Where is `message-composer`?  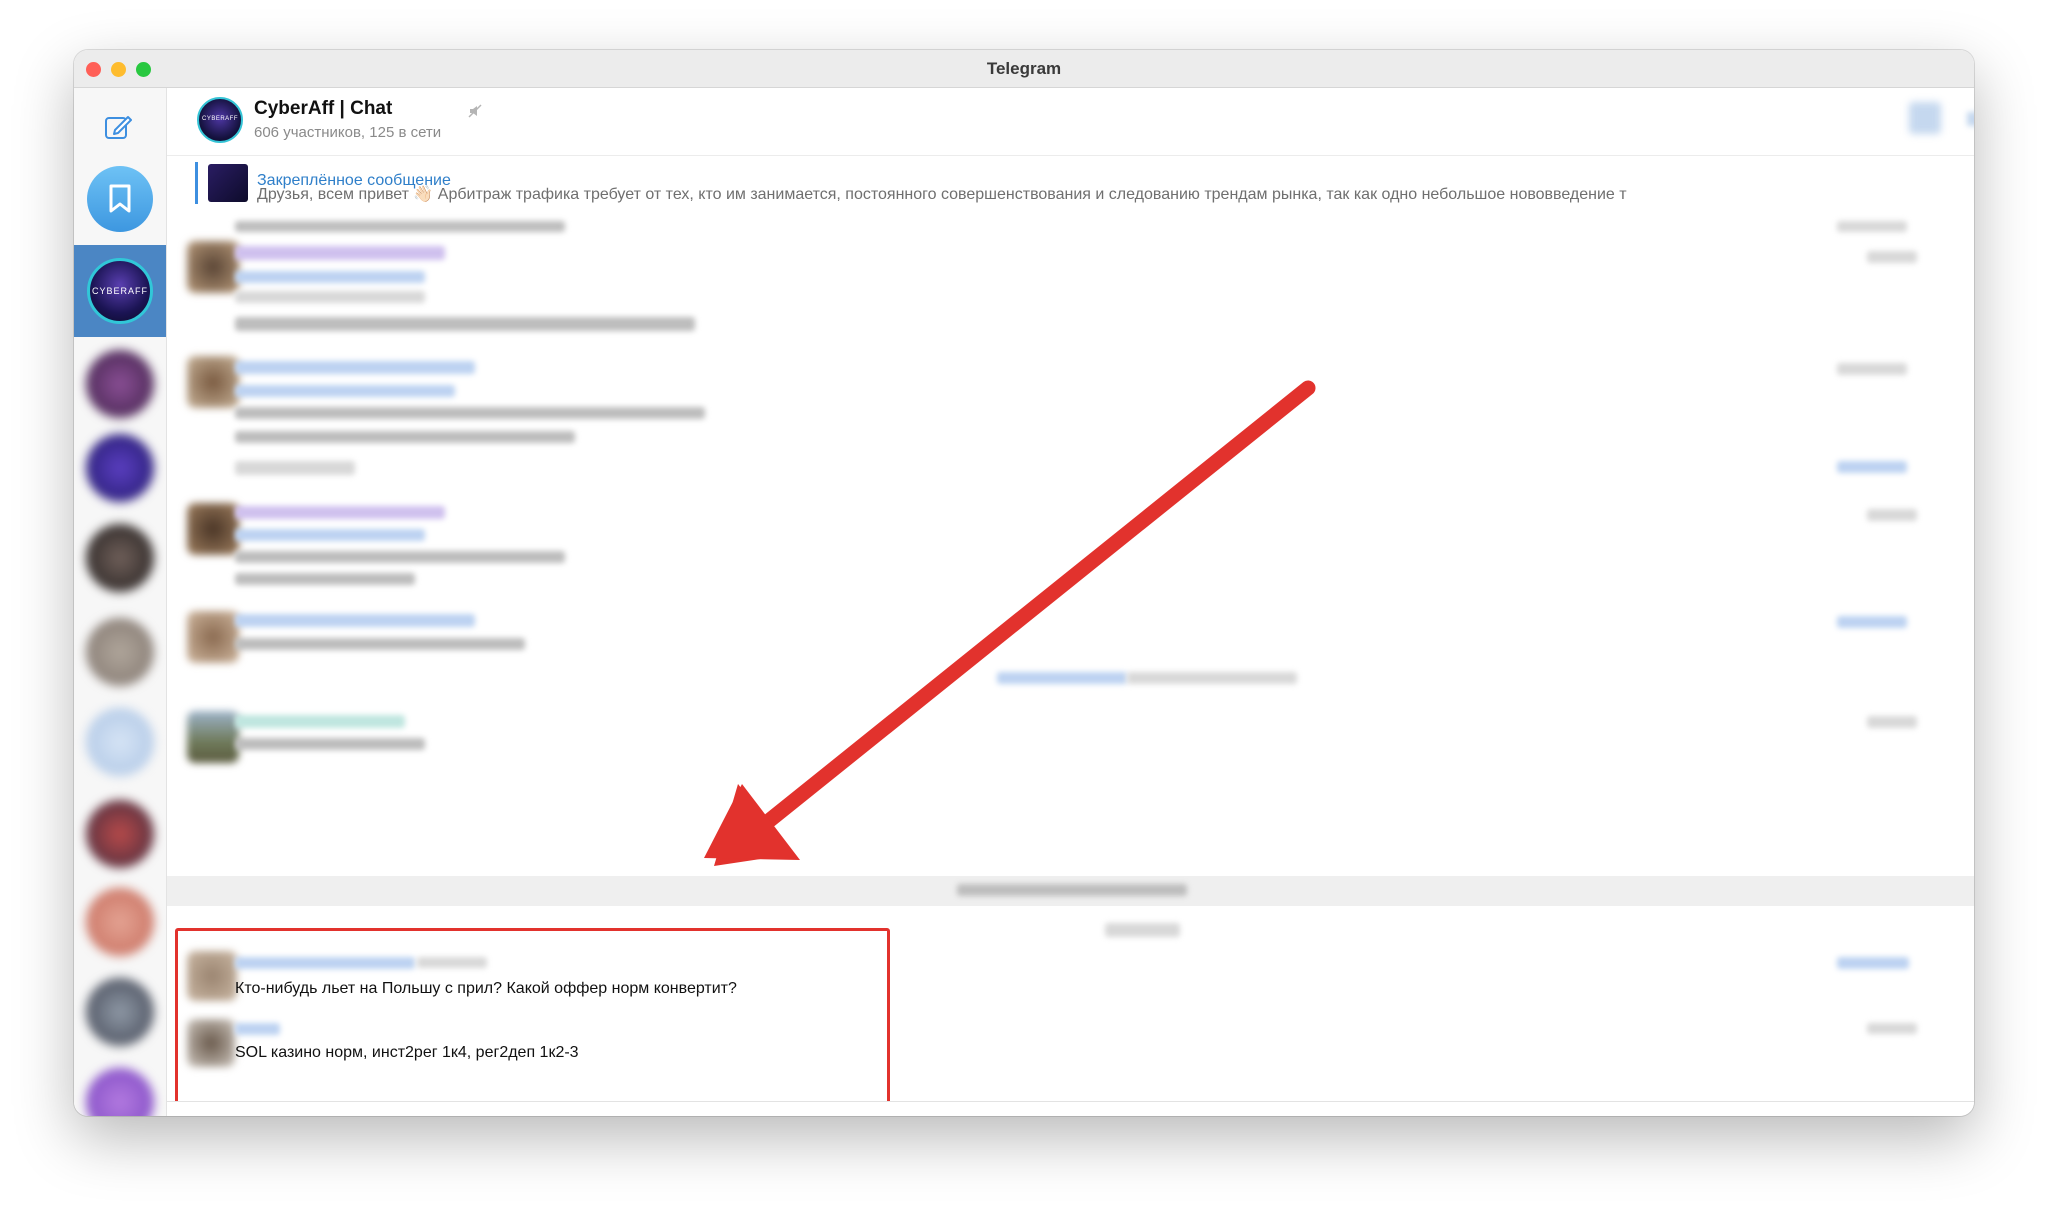
message-composer is located at coordinates (1070, 1108).